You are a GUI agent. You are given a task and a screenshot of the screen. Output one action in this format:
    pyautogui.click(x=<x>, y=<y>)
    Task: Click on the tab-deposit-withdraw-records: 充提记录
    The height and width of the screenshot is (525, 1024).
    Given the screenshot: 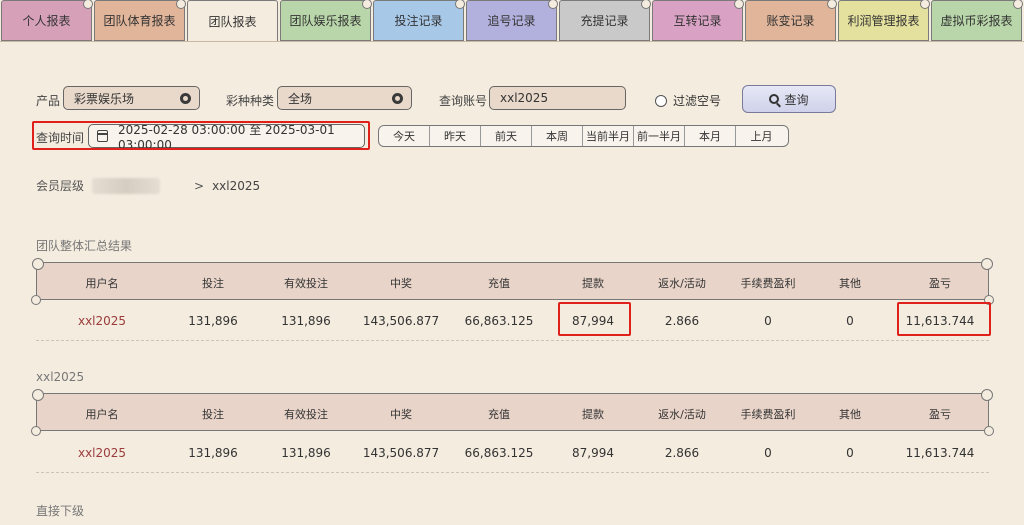 What is the action you would take?
    pyautogui.click(x=605, y=20)
    